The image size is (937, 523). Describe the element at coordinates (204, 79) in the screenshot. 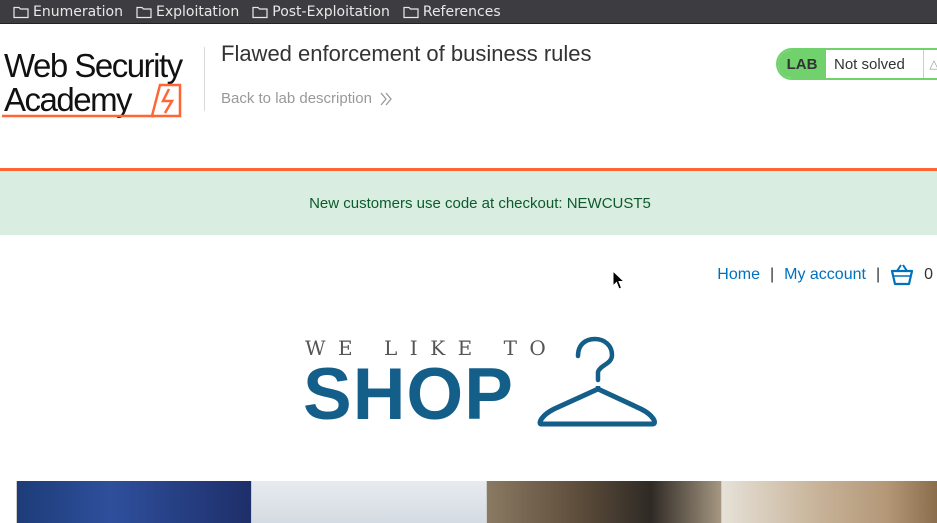

I see `header-divider` at that location.